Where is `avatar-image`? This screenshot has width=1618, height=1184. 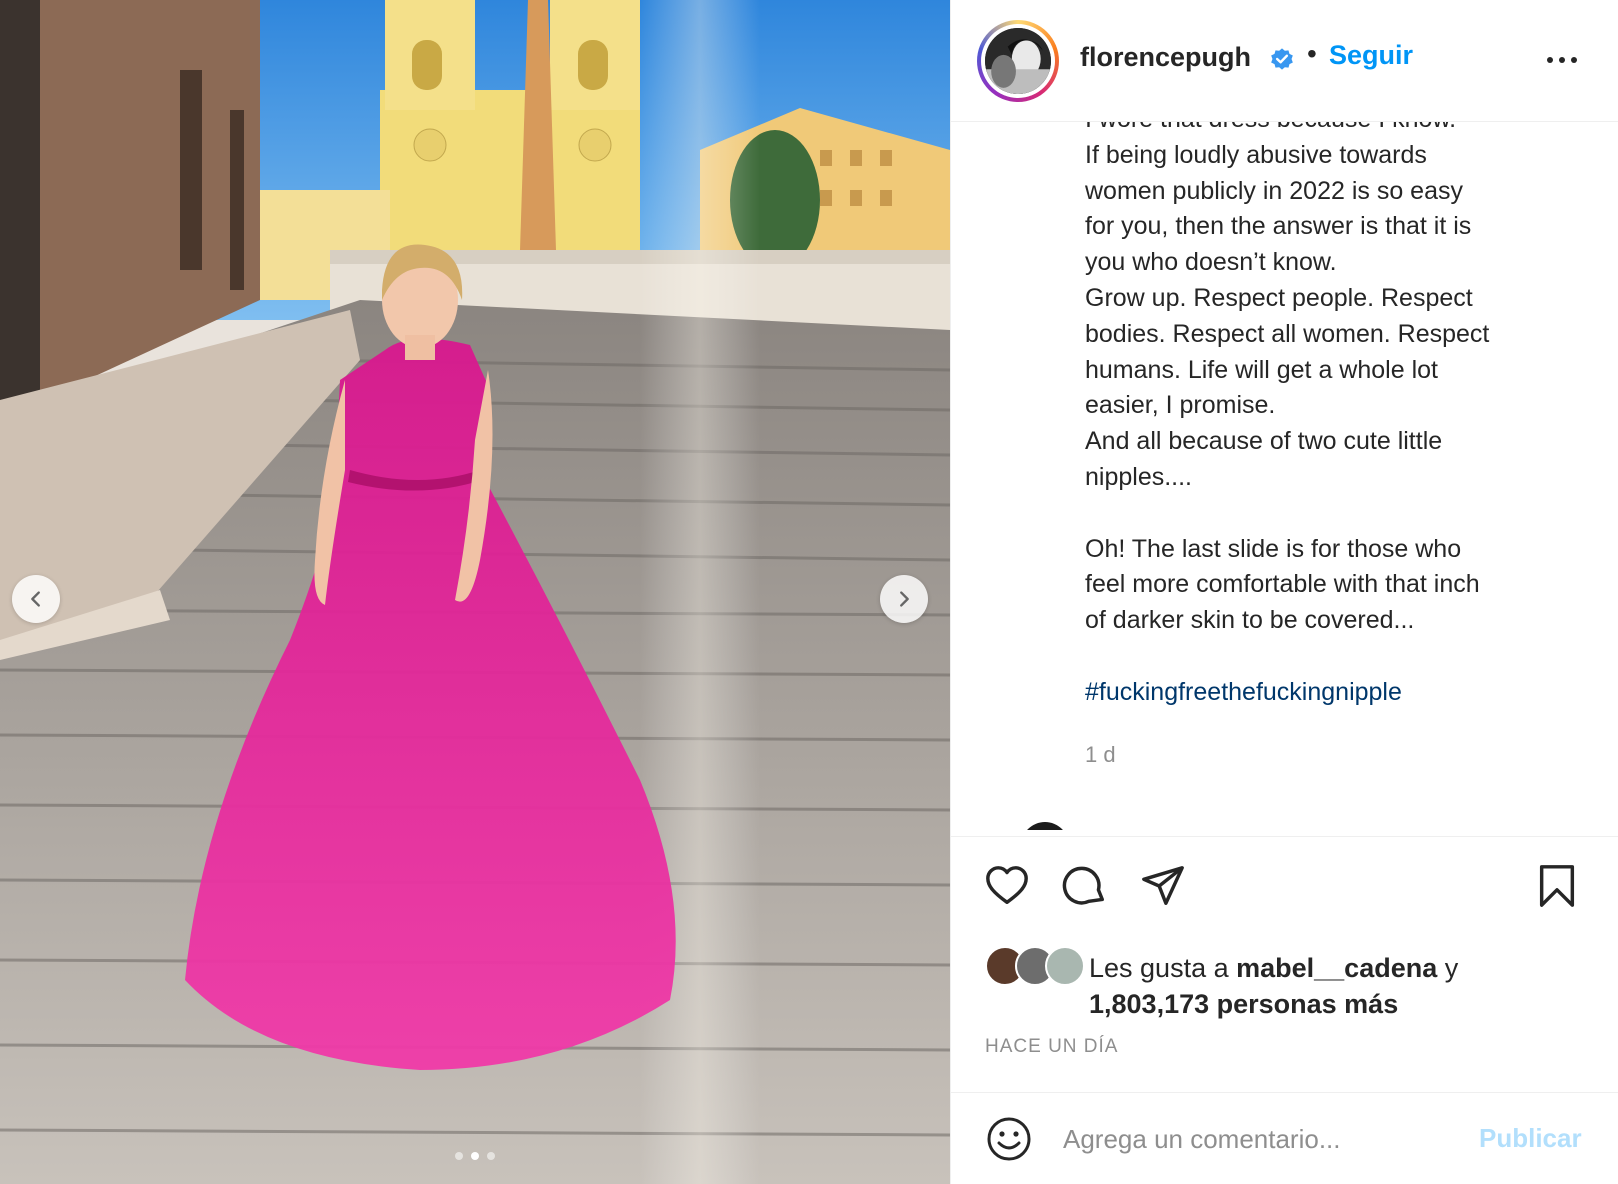
avatar-image is located at coordinates (1018, 61).